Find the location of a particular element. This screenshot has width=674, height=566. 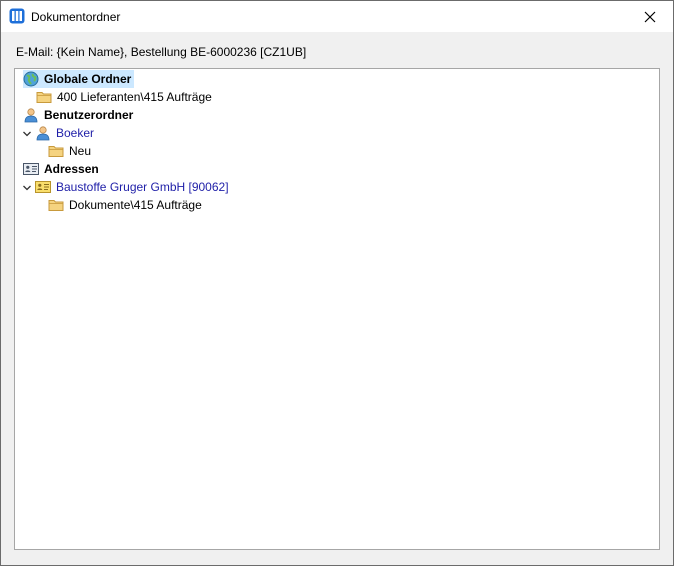

tree-node-label: Neu is located at coordinates (80, 151).